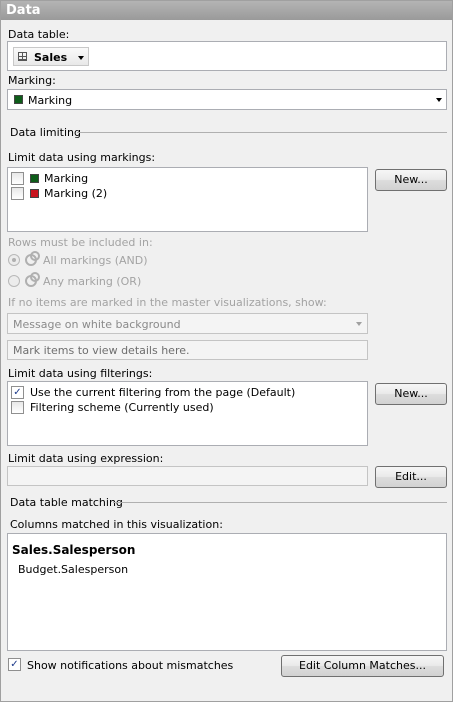 The image size is (453, 702). I want to click on all-markings-icon-overlap, so click(35, 256).